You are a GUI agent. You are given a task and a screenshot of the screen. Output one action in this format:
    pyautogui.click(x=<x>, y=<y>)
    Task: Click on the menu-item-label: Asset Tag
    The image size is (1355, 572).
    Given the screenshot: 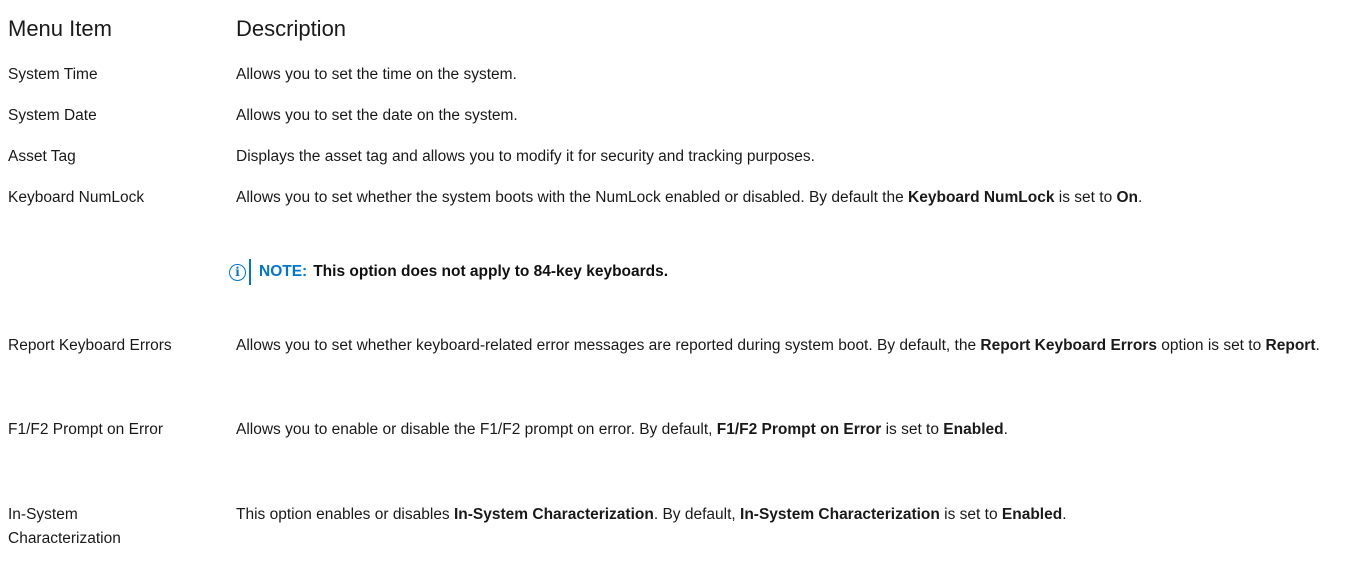 What is the action you would take?
    pyautogui.click(x=42, y=156)
    